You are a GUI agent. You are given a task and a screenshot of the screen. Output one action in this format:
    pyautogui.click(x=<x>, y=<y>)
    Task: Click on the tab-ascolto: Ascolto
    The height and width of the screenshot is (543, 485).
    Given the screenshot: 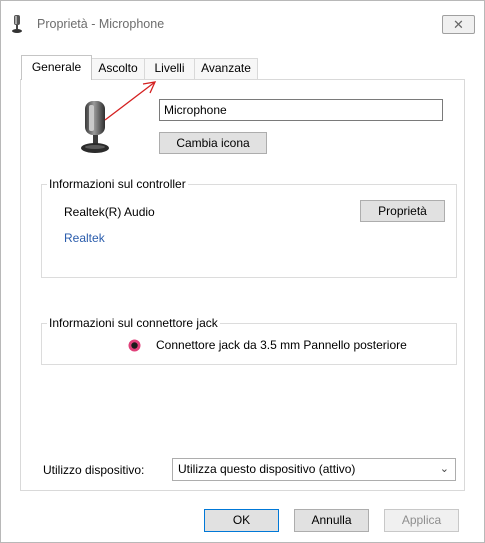 What is the action you would take?
    pyautogui.click(x=118, y=68)
    